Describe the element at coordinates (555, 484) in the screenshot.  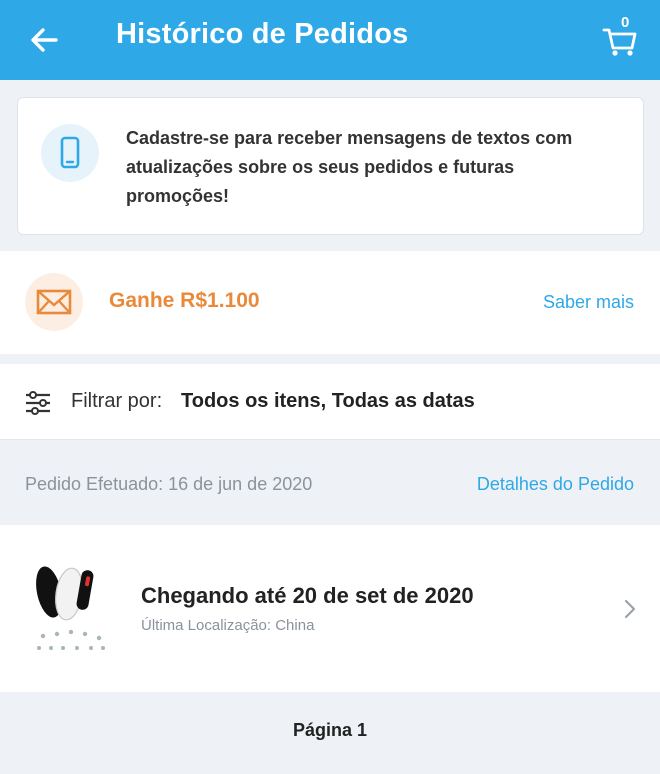
I see `order-details-link: Detalhes do Pedido` at that location.